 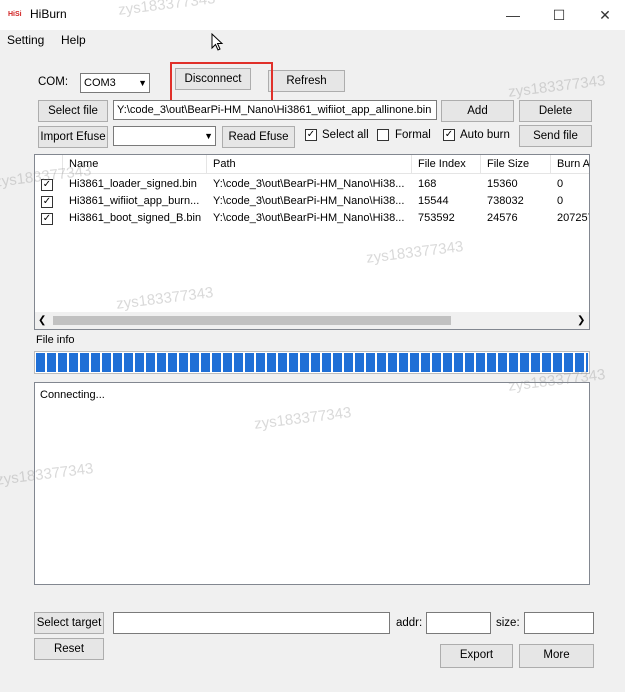 I want to click on auto-burn-checkbox: ✓, so click(x=449, y=135).